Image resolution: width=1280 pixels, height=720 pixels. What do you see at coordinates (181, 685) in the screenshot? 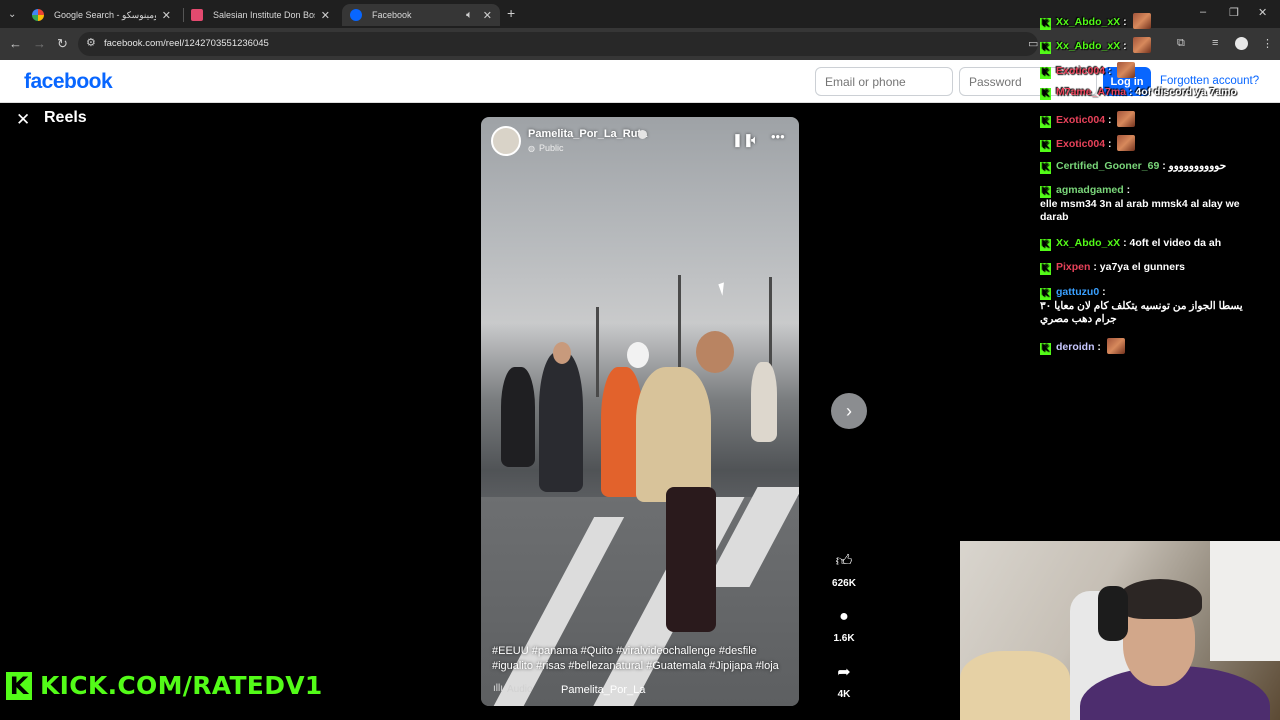
I see `kick-url: KICK.COM/RATEDV1` at bounding box center [181, 685].